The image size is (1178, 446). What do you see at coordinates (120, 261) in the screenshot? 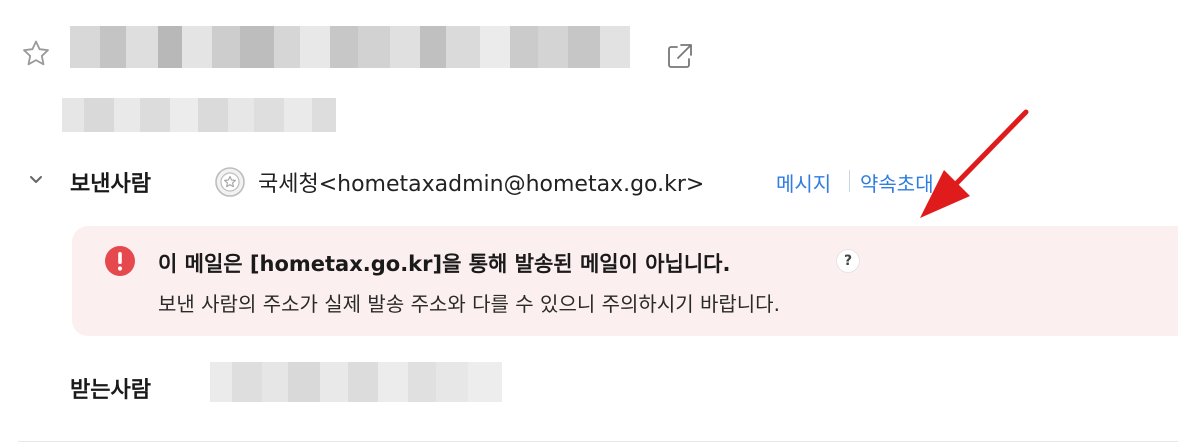
I see `exclamation-circle-icon` at bounding box center [120, 261].